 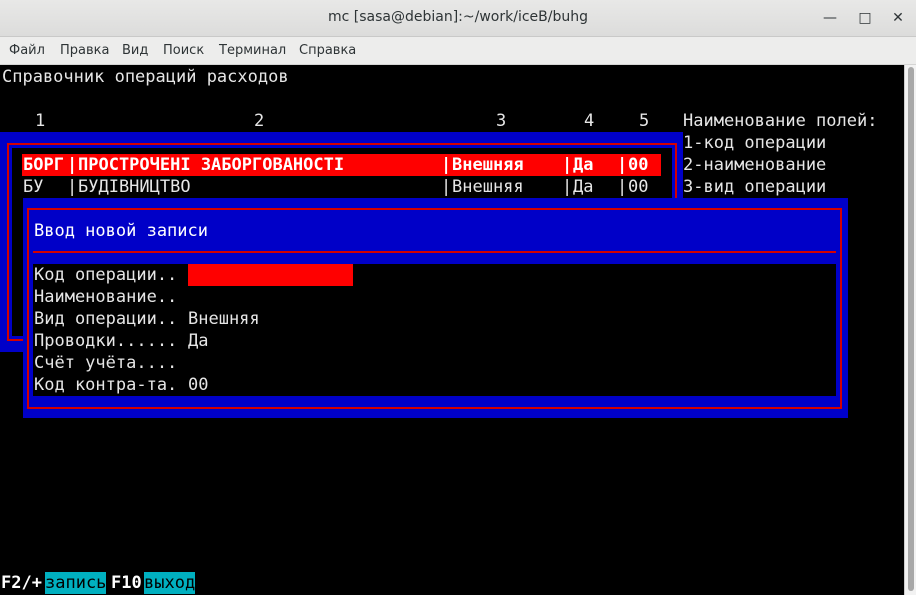 I want to click on hotkey-f10: F10, so click(x=126, y=583).